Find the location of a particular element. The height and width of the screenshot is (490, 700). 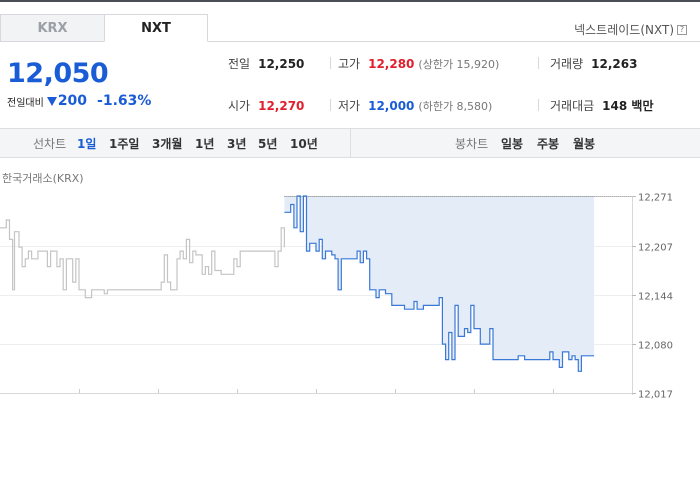

stat-label: 저가 is located at coordinates (349, 106).